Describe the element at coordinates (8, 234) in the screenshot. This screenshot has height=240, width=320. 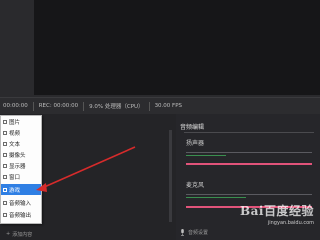
I see `add-icon: +` at that location.